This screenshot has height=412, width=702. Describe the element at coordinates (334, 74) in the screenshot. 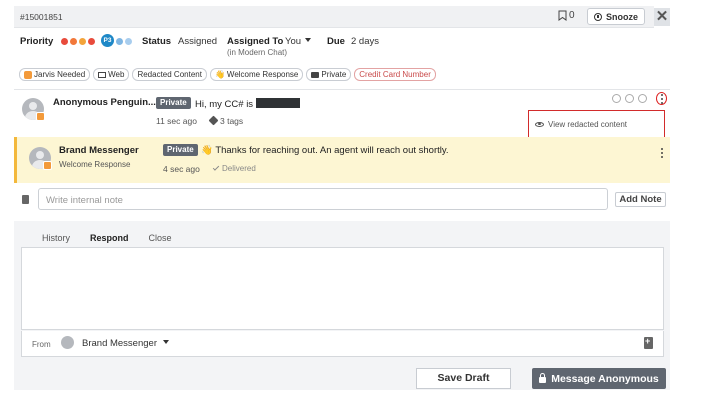

I see `tag-label: Private` at that location.